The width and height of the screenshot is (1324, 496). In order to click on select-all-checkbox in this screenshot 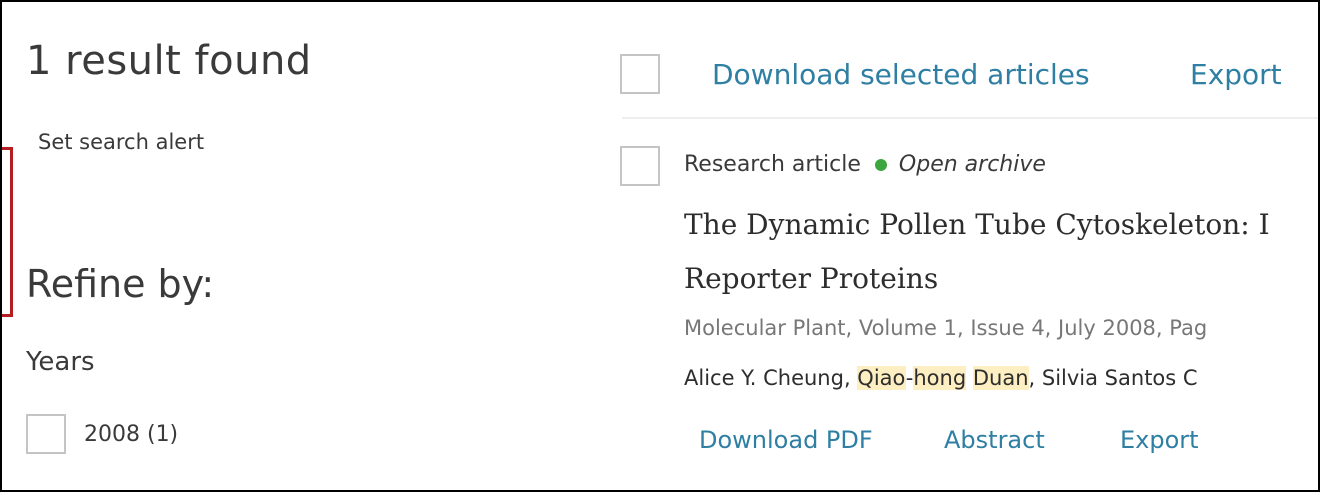, I will do `click(640, 74)`.